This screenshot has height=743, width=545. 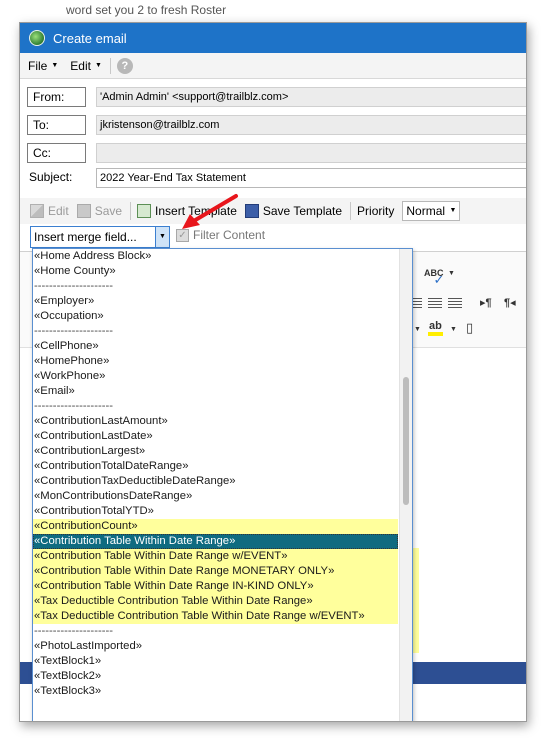 I want to click on merge-field-item: «ContributionLastAmount», so click(x=215, y=421).